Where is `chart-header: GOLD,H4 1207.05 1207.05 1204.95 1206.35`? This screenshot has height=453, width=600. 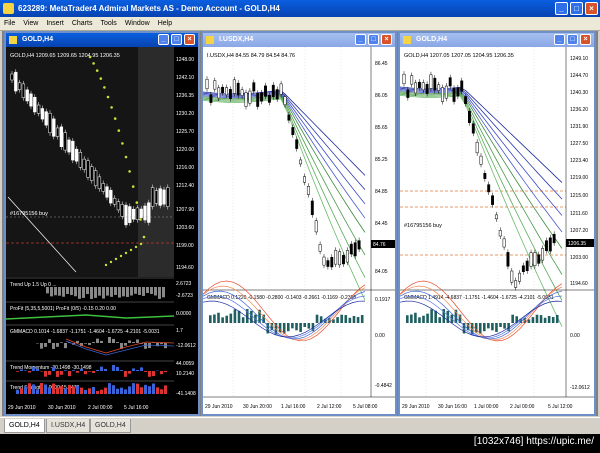
chart-header: GOLD,H4 1207.05 1207.05 1204.95 1206.35 is located at coordinates (459, 56).